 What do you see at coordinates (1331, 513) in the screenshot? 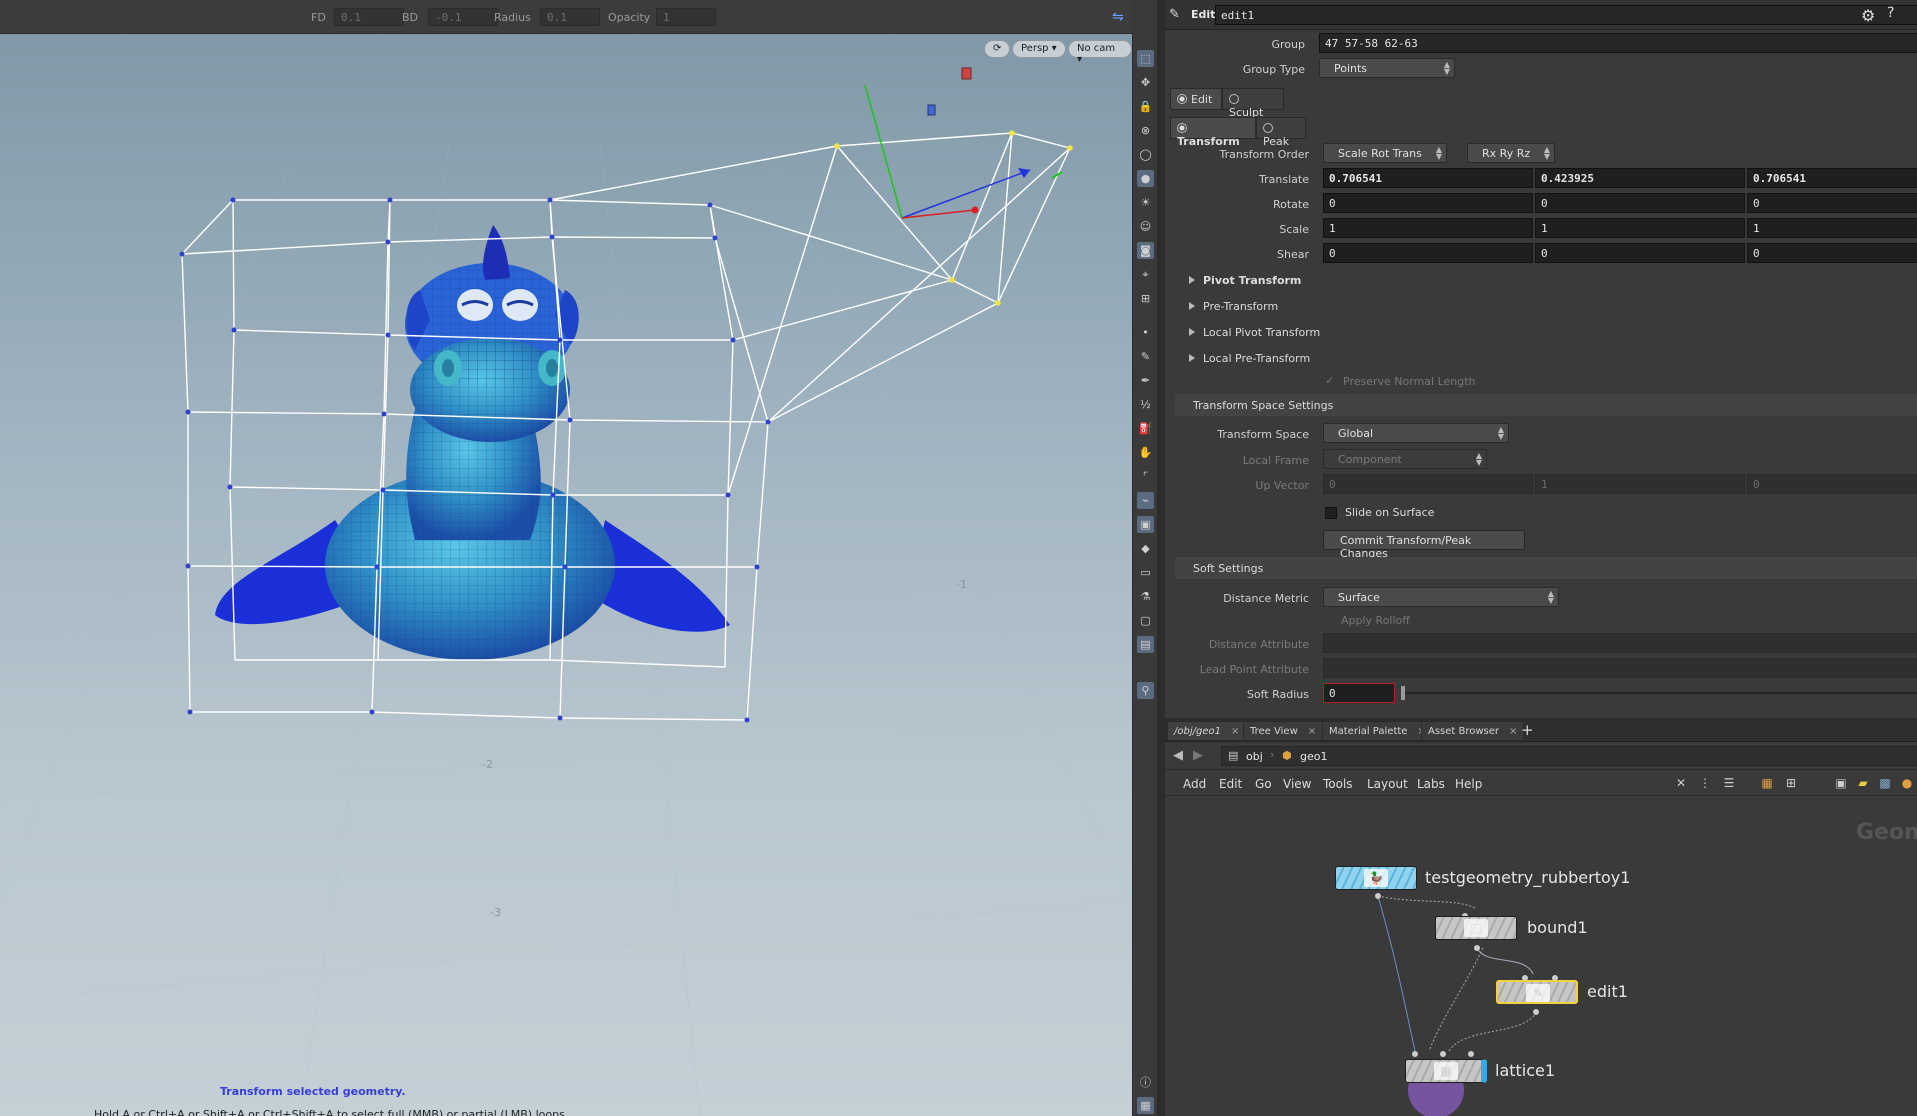
I see `slide-on-surface-checkbox` at bounding box center [1331, 513].